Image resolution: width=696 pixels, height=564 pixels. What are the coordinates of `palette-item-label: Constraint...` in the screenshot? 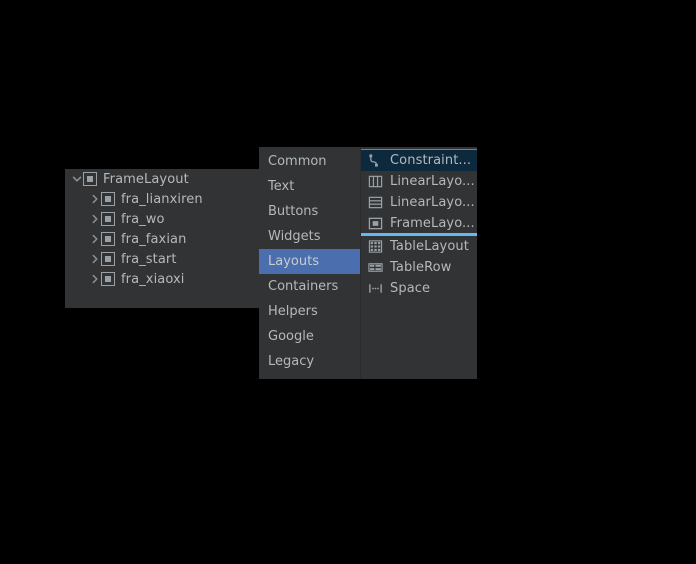 It's located at (431, 160).